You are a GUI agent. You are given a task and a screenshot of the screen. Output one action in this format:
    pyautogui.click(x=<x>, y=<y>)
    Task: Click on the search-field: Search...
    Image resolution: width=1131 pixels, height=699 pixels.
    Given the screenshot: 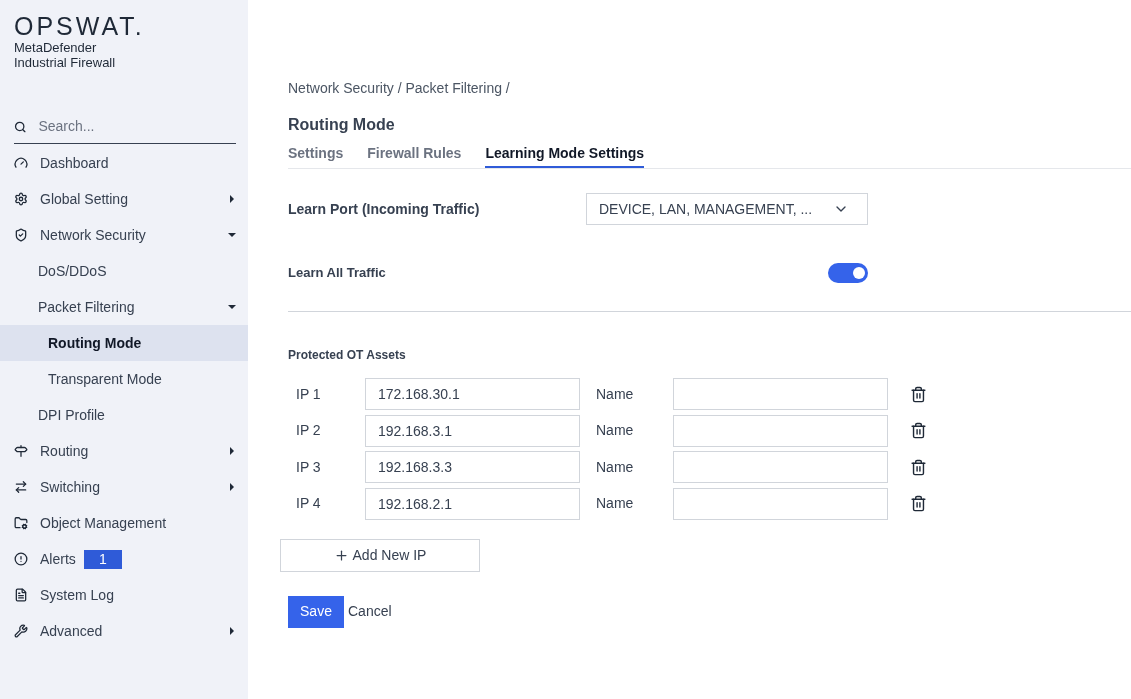 What is the action you would take?
    pyautogui.click(x=137, y=126)
    